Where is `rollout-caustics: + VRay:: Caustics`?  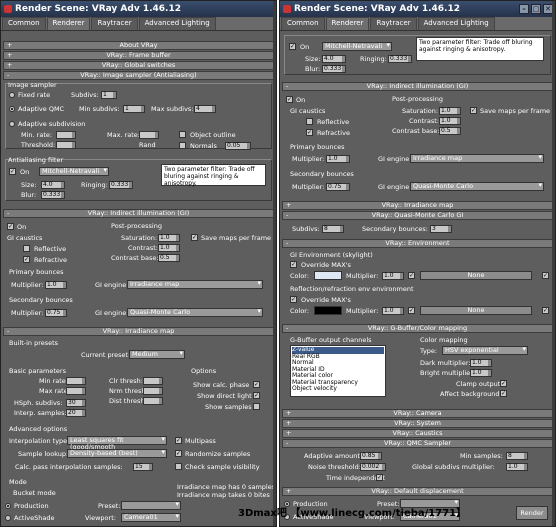 rollout-caustics: + VRay:: Caustics is located at coordinates (417, 433).